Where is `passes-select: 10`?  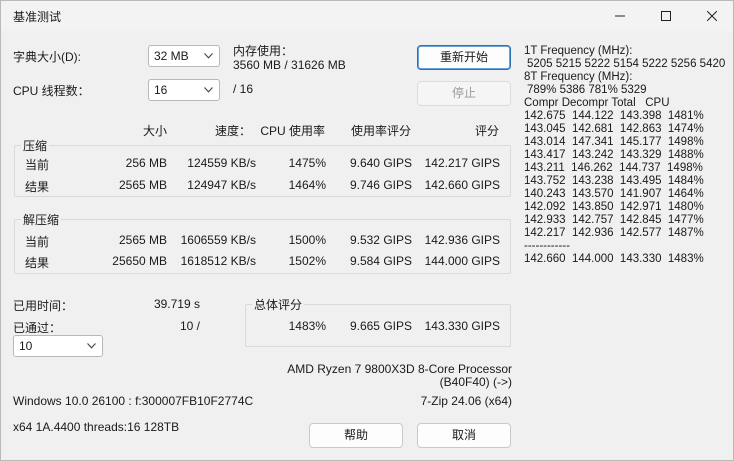
passes-select: 10 is located at coordinates (58, 346).